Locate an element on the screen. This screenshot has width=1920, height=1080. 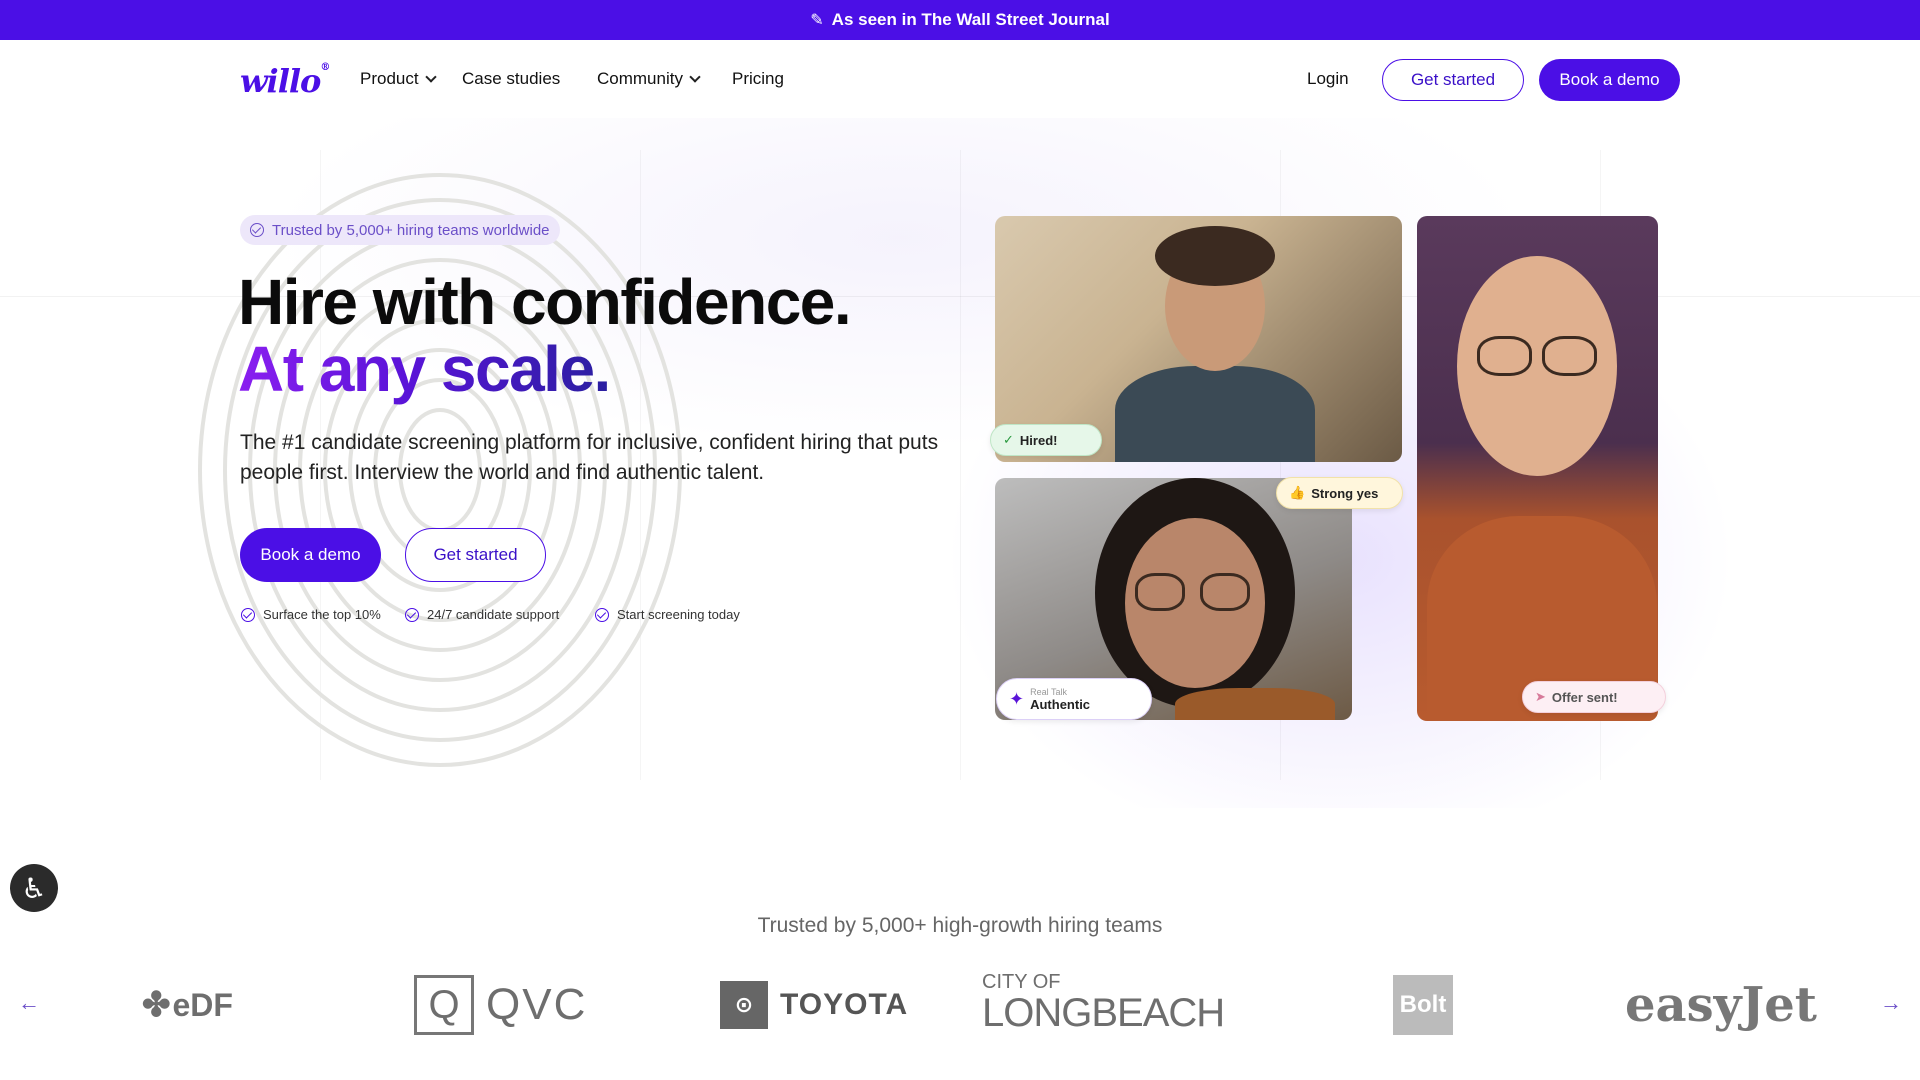
sparkle-icon: ✦ is located at coordinates (1017, 698).